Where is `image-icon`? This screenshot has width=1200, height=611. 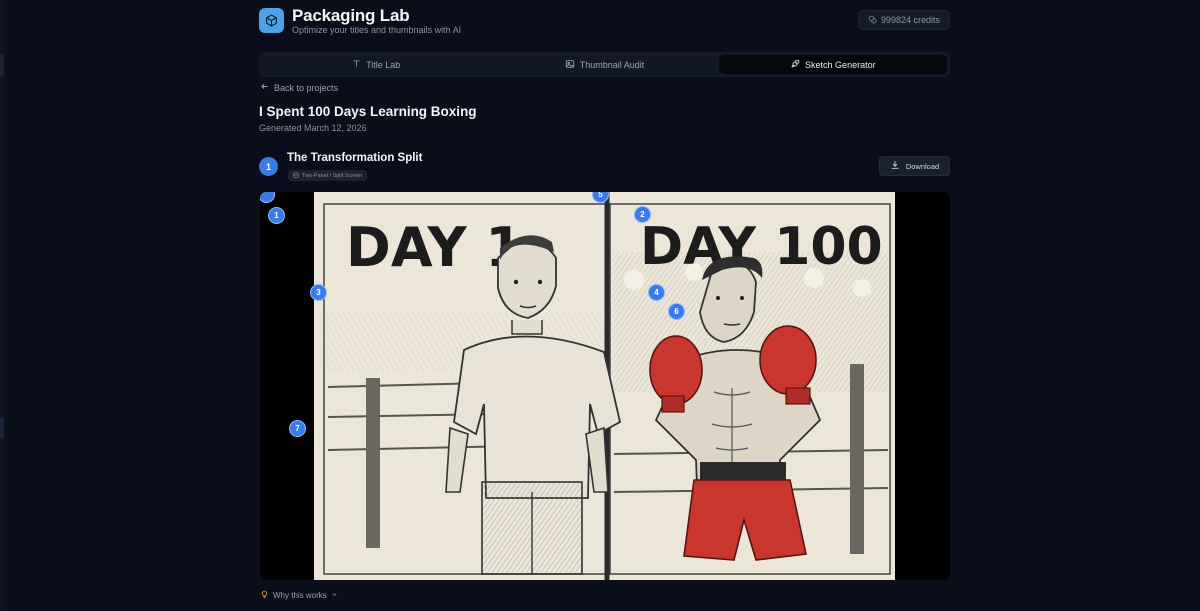
image-icon is located at coordinates (570, 65).